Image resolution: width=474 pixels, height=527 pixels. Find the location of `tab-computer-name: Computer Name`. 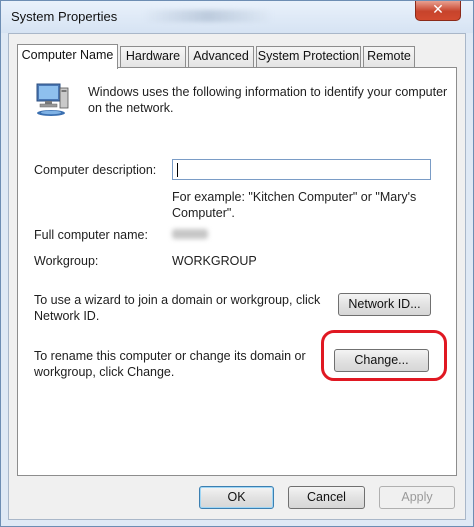

tab-computer-name: Computer Name is located at coordinates (67, 56).